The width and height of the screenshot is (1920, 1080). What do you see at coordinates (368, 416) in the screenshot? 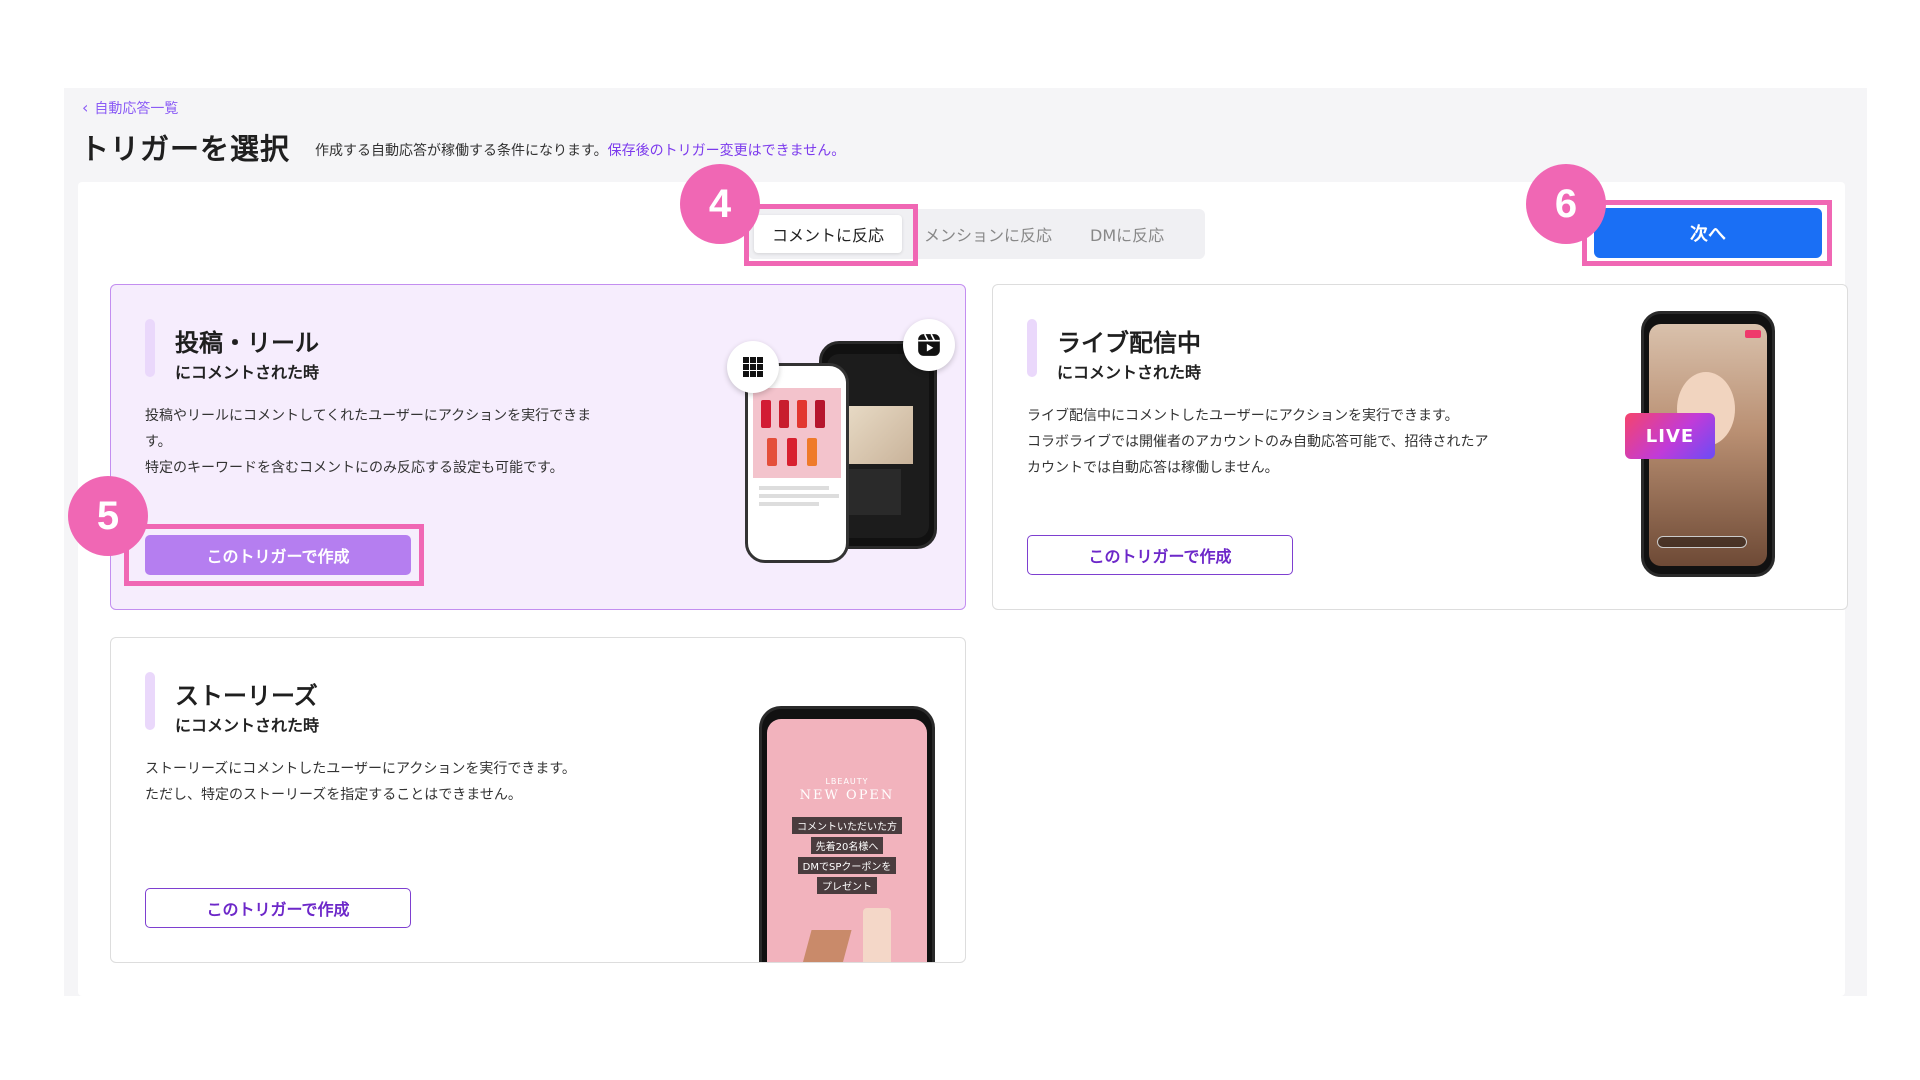
I see `desc-line: 投稿やリールにコメントしてくれたユーザーにアクションを実行できま` at bounding box center [368, 416].